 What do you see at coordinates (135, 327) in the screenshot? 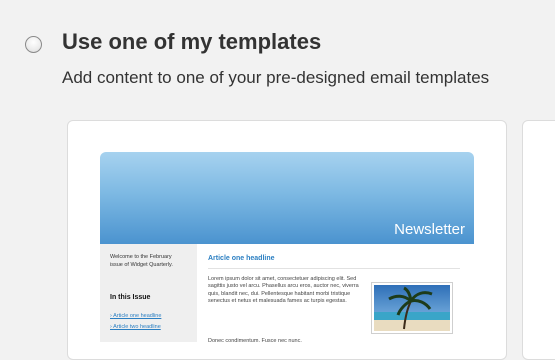
I see `sidebar-link-2: › Article two headline` at bounding box center [135, 327].